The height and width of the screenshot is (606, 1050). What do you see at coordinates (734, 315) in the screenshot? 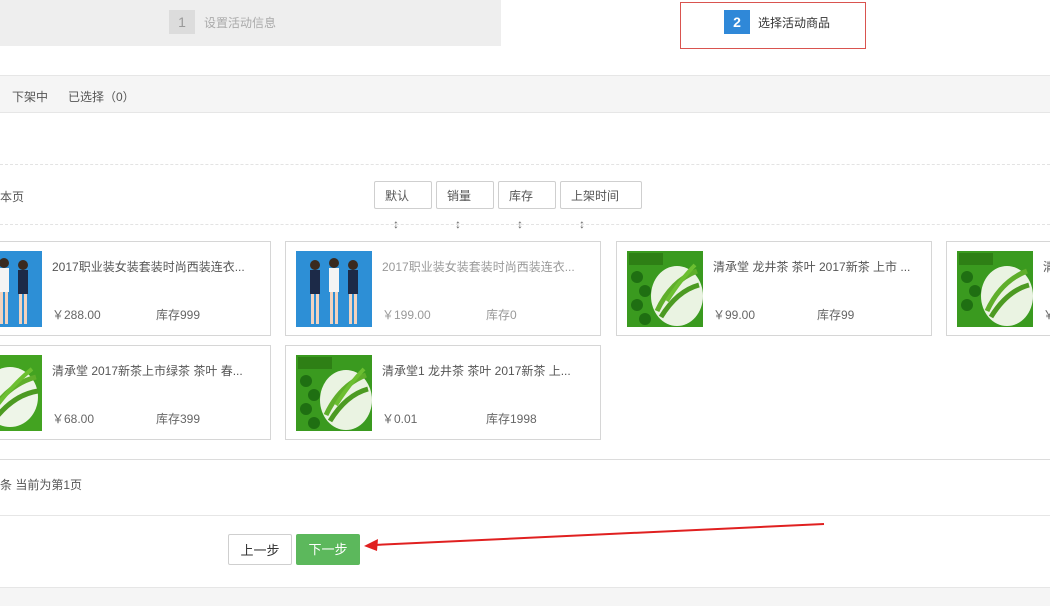
I see `product-price: ￥99.00` at bounding box center [734, 315].